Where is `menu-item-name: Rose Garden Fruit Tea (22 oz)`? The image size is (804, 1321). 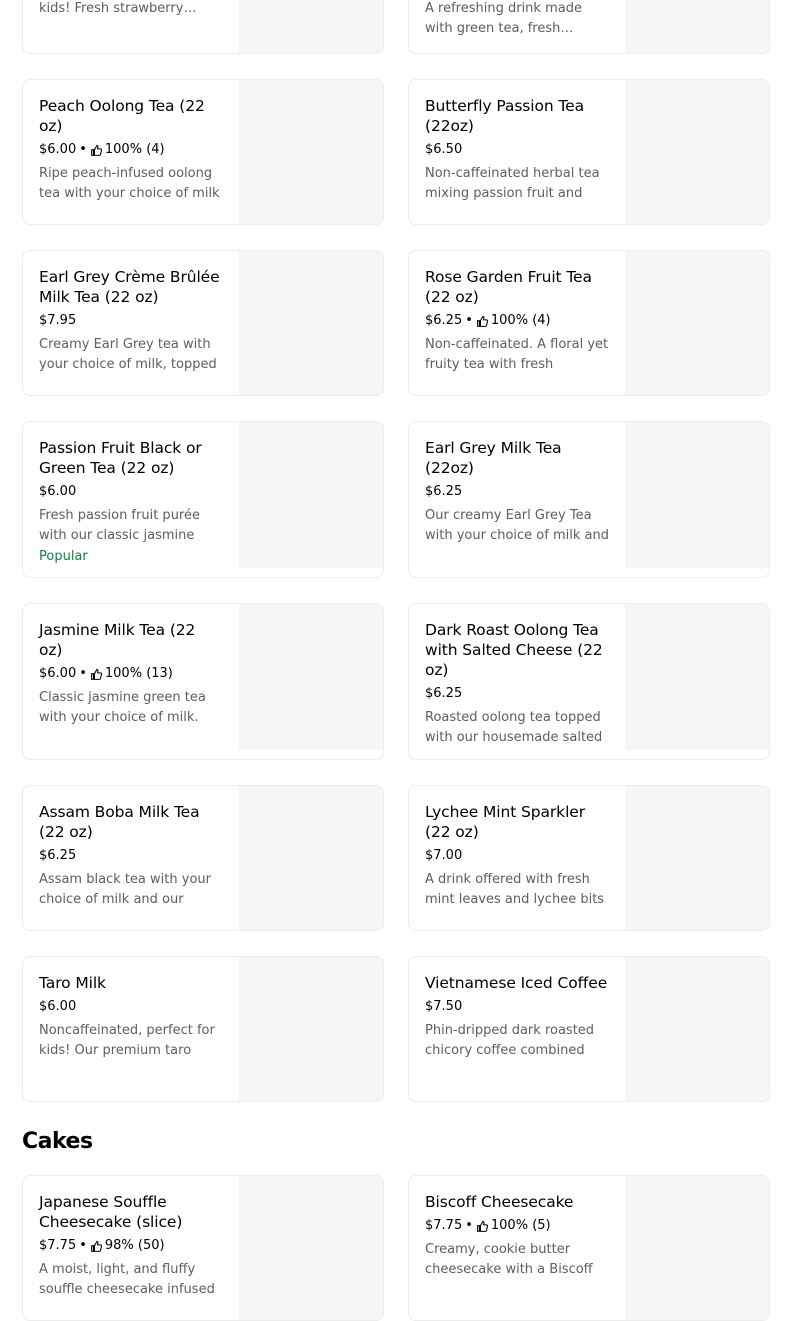 menu-item-name: Rose Garden Fruit Tea (22 oz) is located at coordinates (508, 287).